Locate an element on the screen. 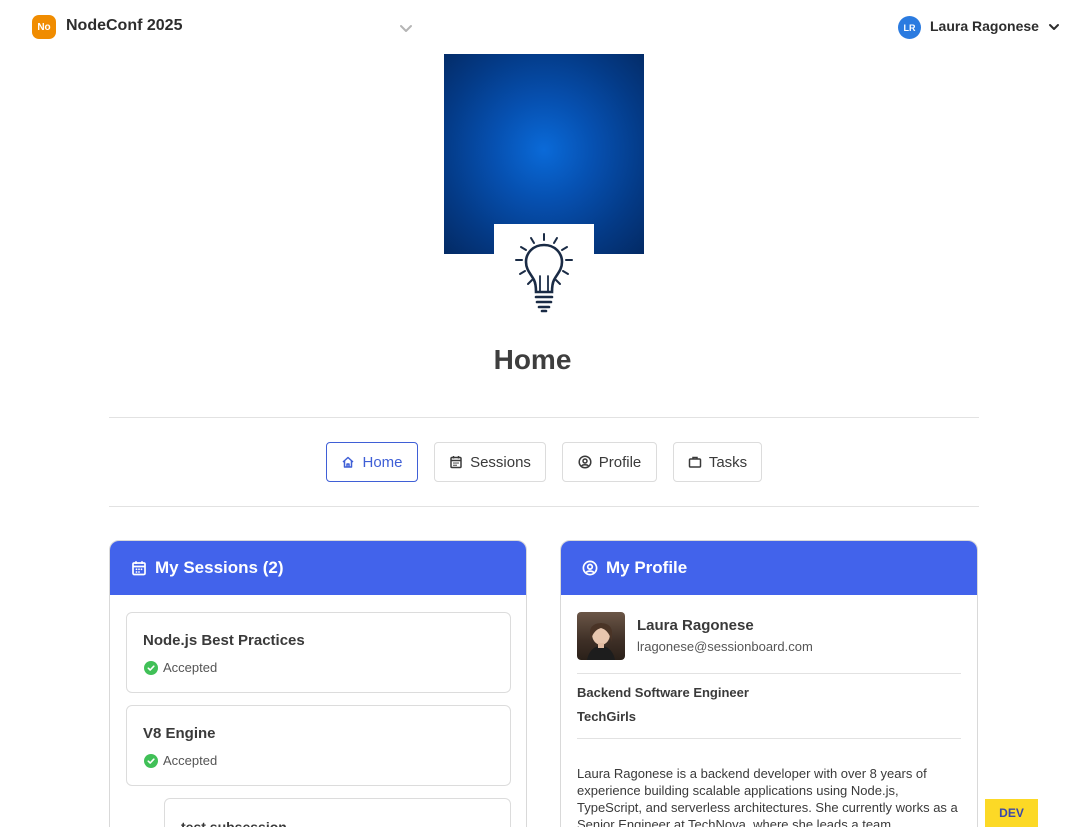 The width and height of the screenshot is (1065, 827). event-badge: No is located at coordinates (44, 27).